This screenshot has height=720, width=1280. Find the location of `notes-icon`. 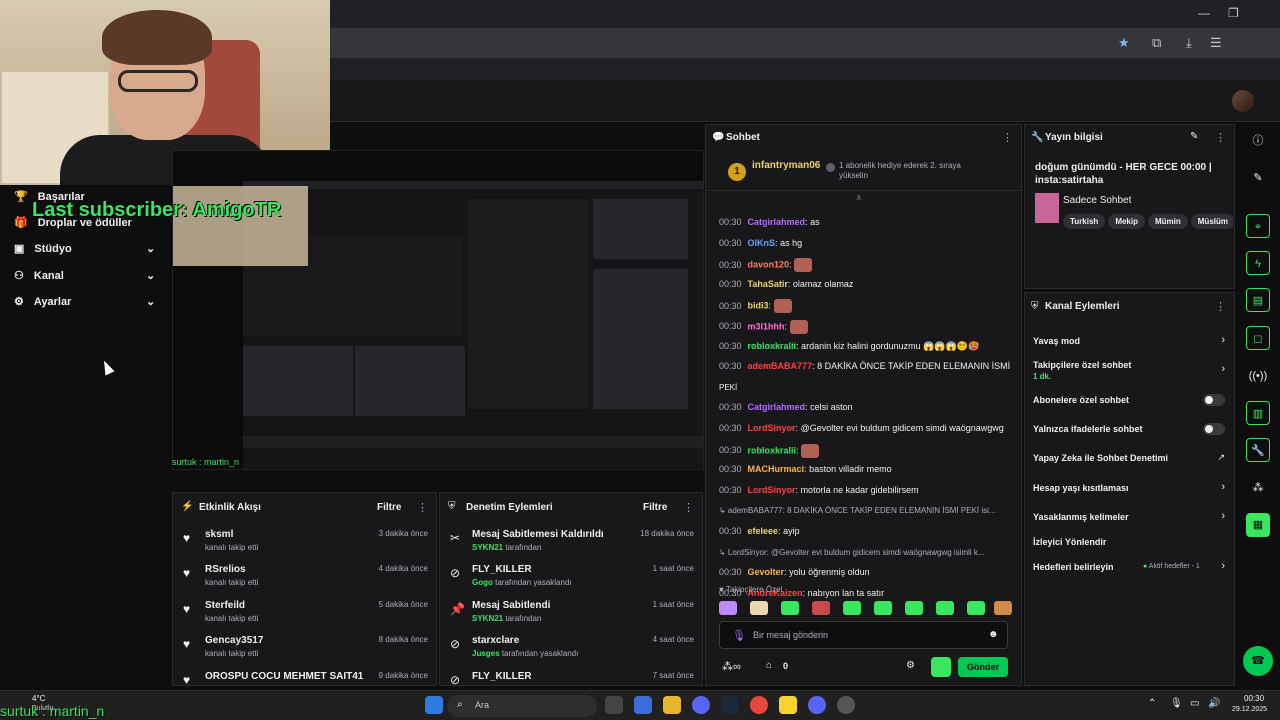

notes-icon is located at coordinates (788, 705).